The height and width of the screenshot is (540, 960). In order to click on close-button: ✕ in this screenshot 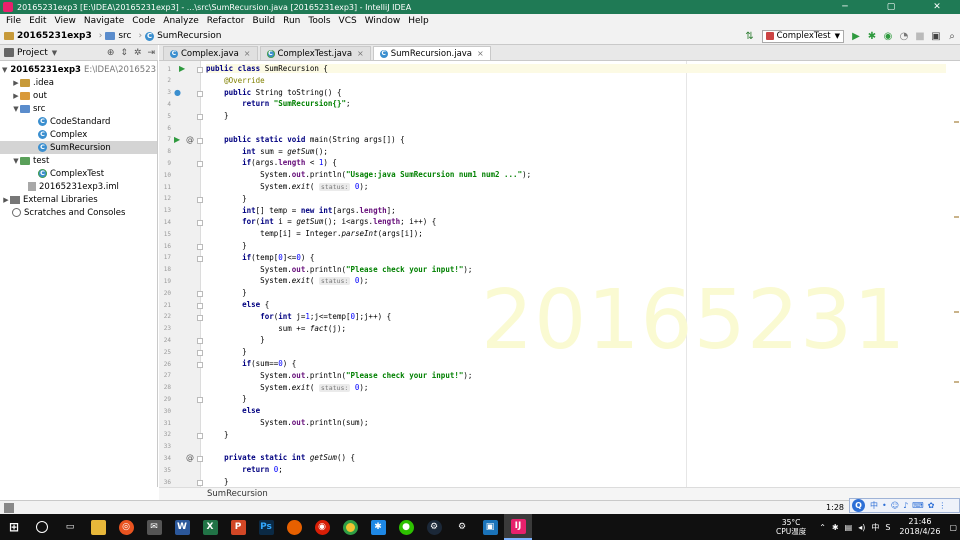, I will do `click(937, 7)`.